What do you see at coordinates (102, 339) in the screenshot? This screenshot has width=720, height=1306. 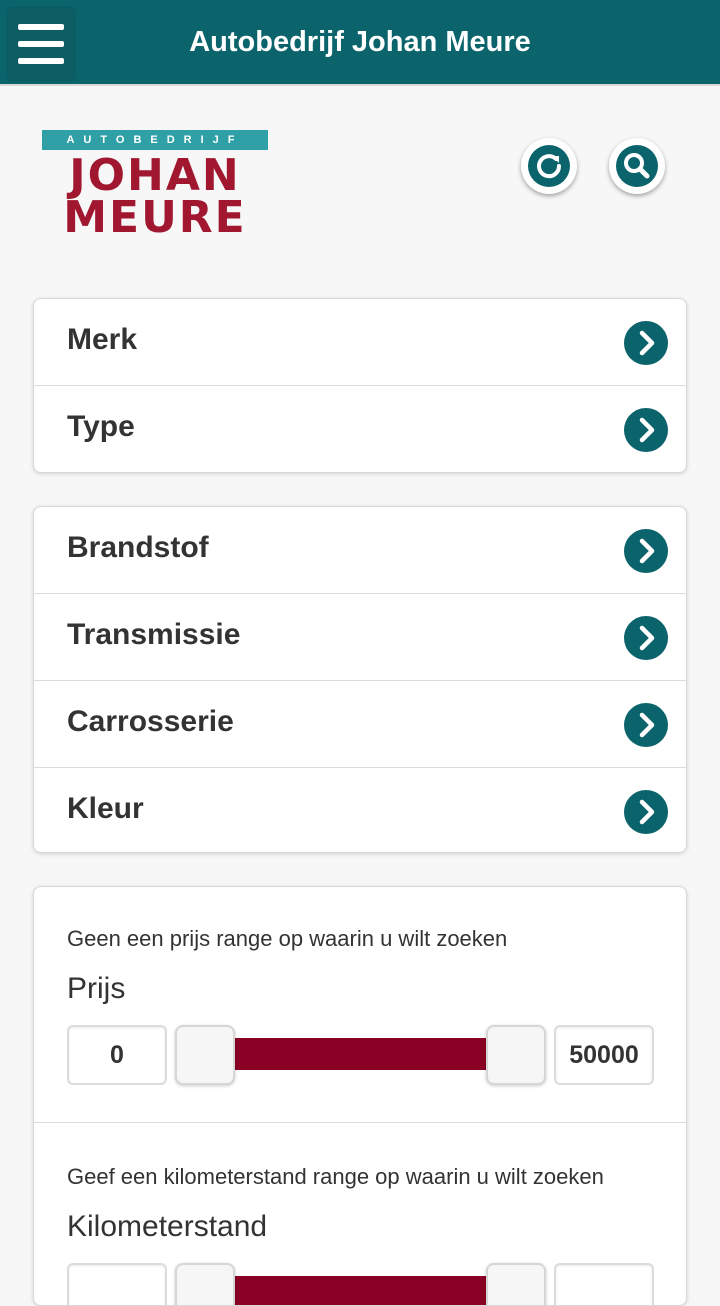 I see `filter-label: Merk` at bounding box center [102, 339].